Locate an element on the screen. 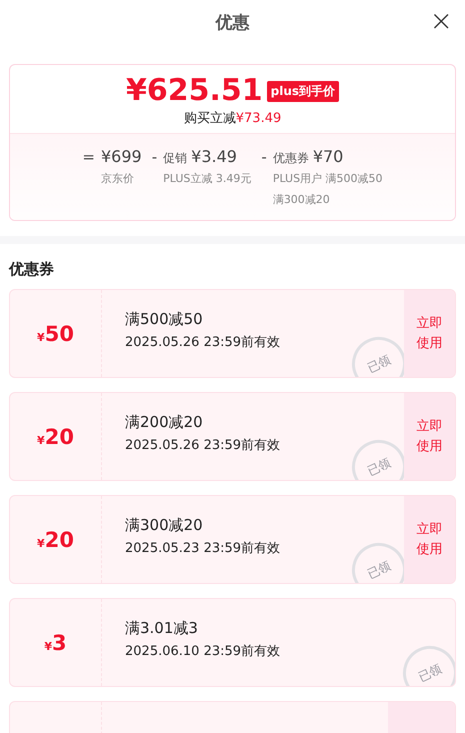 This screenshot has height=733, width=465. coupon-condition: 满300减20 is located at coordinates (164, 525).